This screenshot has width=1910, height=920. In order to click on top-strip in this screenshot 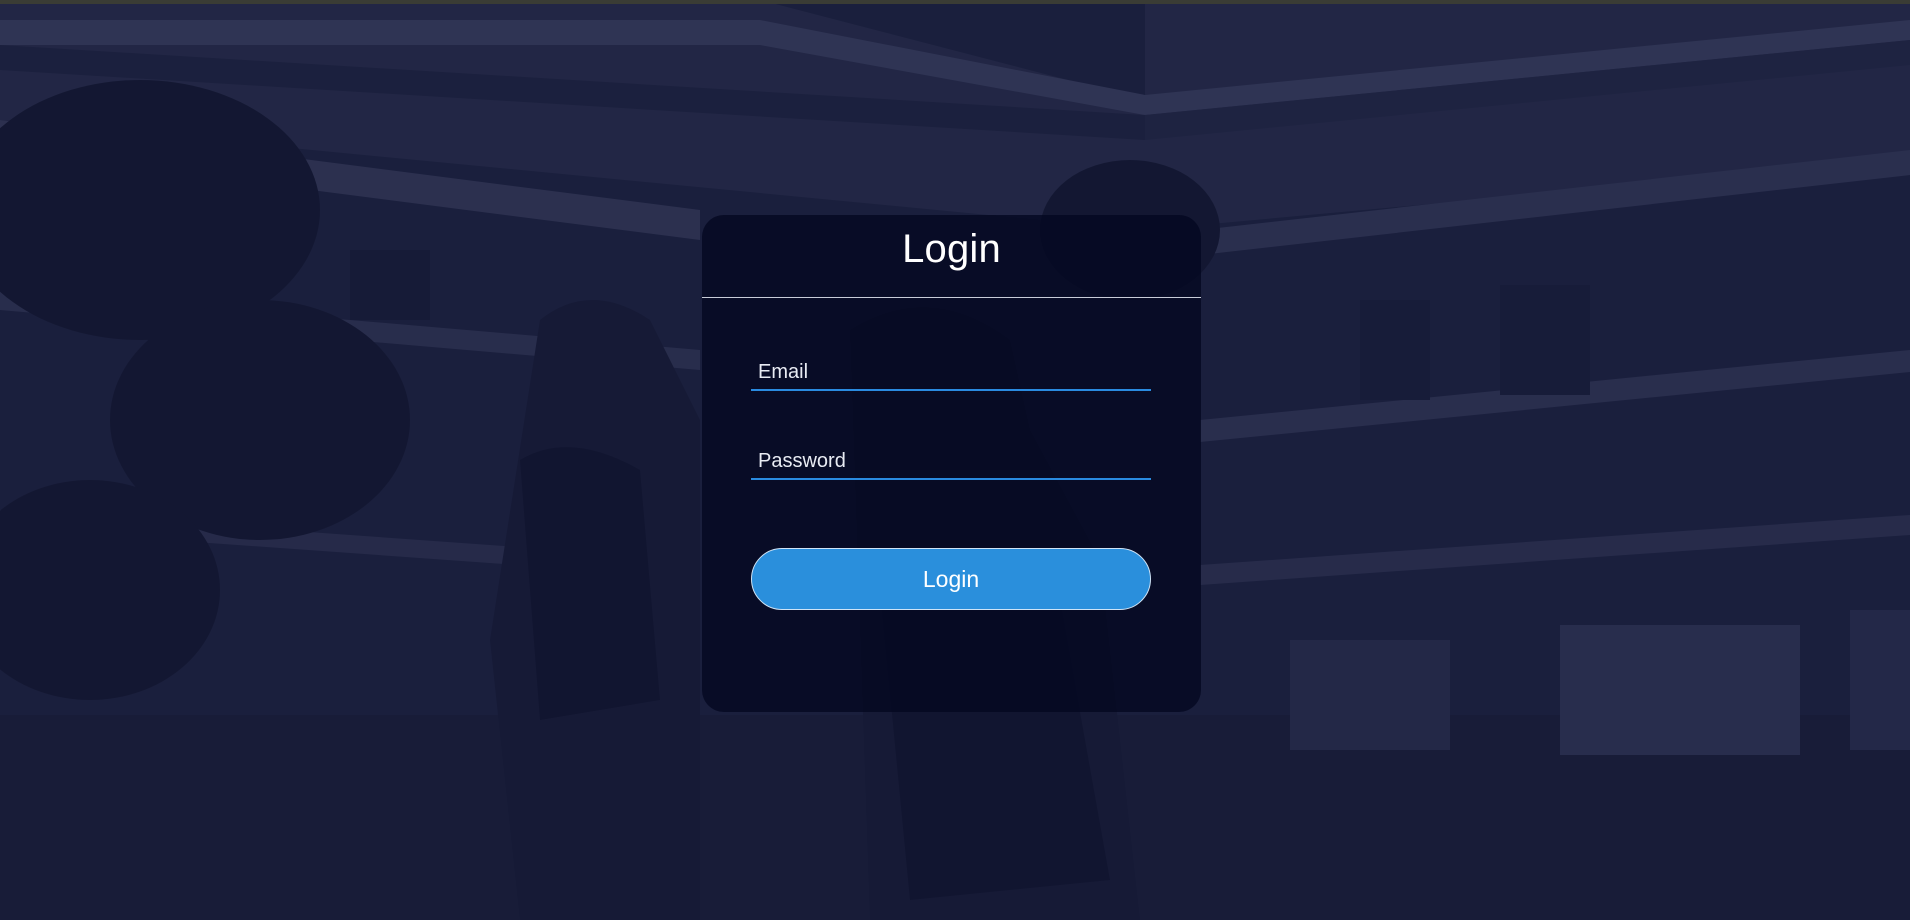, I will do `click(955, 2)`.